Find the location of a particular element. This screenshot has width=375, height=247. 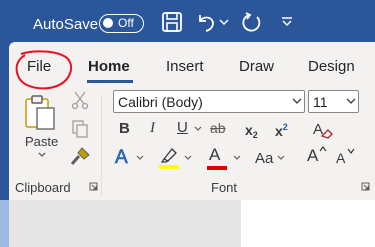

text-effects-button: A is located at coordinates (121, 158).